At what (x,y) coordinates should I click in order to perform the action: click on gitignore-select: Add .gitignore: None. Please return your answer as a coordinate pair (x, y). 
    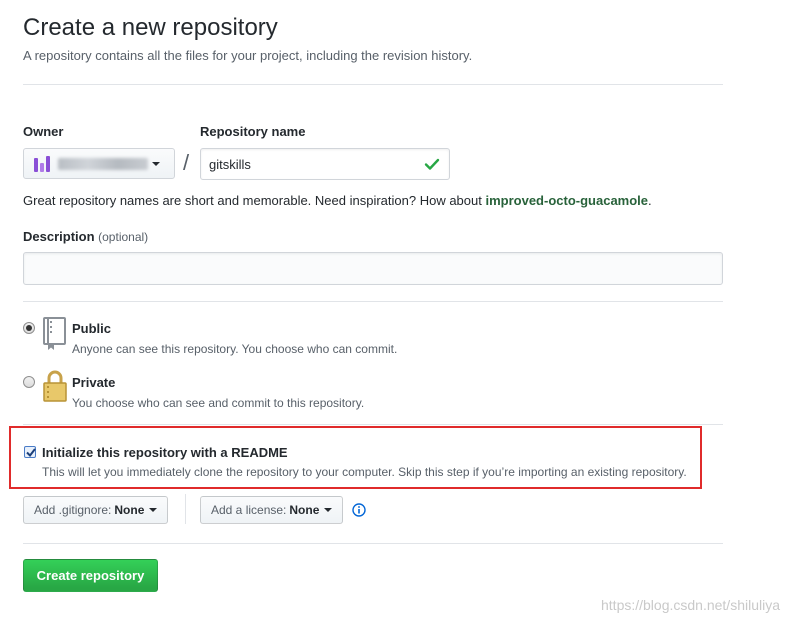
    Looking at the image, I should click on (96, 510).